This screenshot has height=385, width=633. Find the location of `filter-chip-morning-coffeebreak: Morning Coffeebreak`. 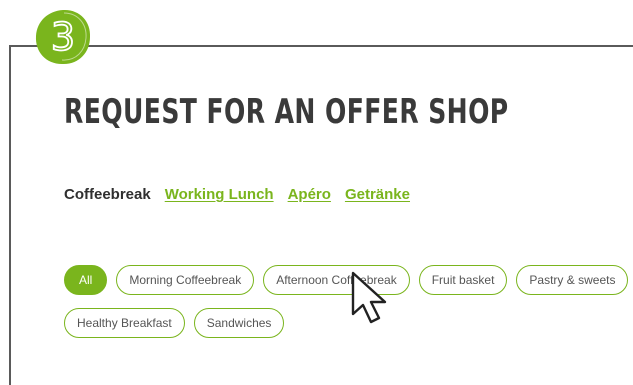

filter-chip-morning-coffeebreak: Morning Coffeebreak is located at coordinates (185, 280).